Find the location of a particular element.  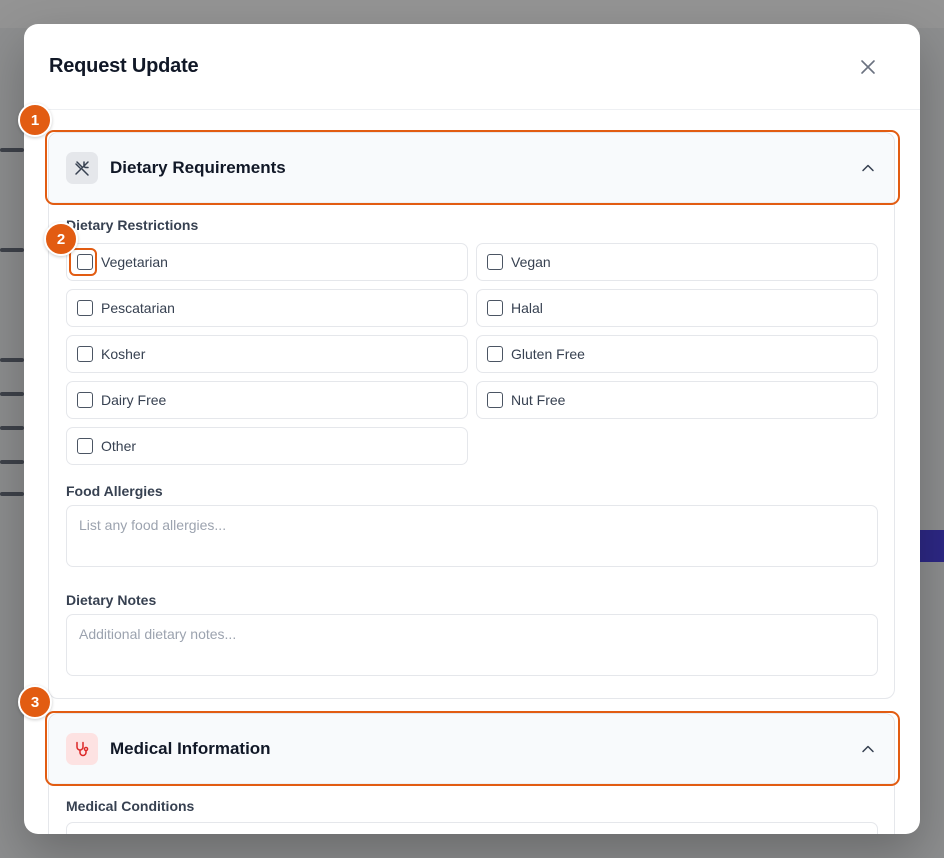

option-label: Vegan is located at coordinates (531, 262).